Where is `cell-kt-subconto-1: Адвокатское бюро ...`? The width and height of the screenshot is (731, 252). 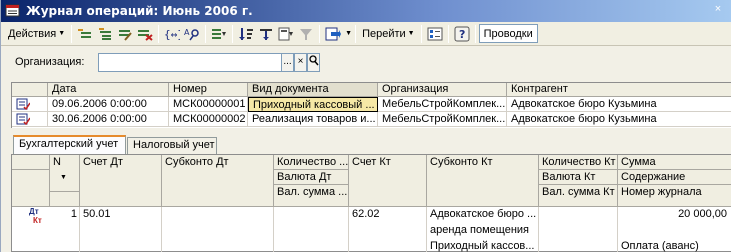
cell-kt-subconto-1: Адвокатское бюро ... is located at coordinates (482, 215).